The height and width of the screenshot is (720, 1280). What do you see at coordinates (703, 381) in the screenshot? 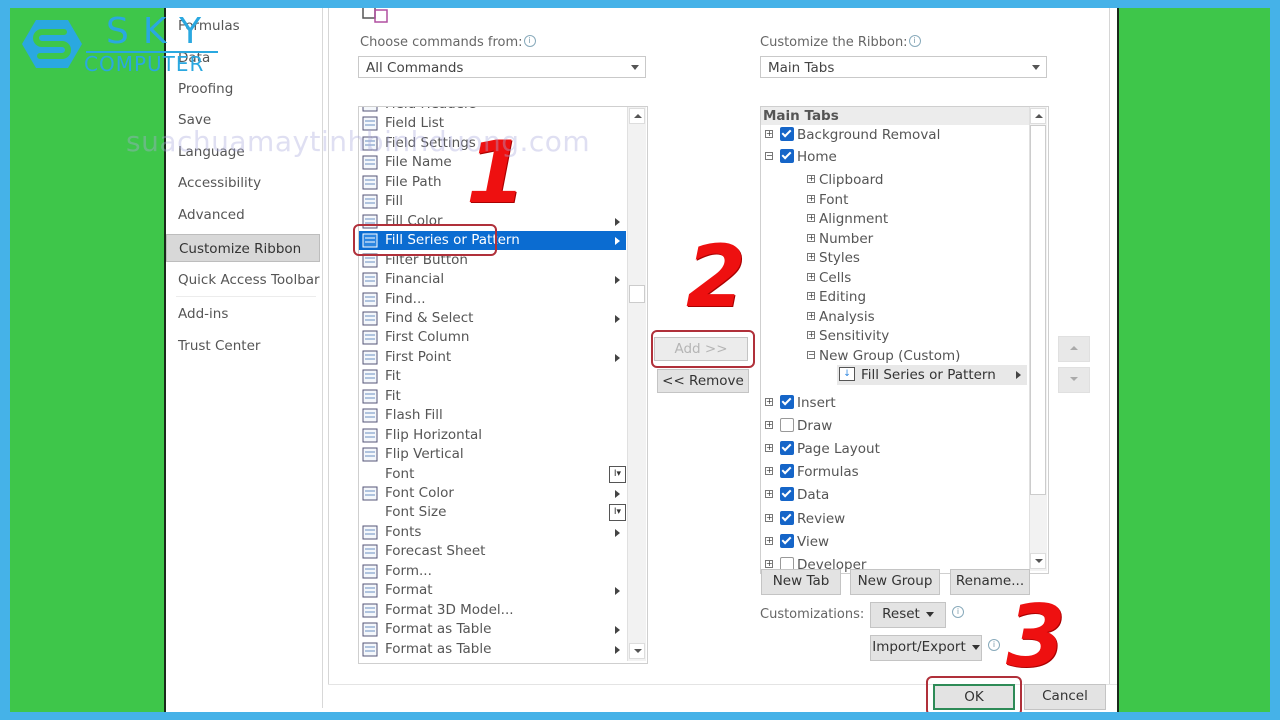
I see `remove-button: << Remove` at bounding box center [703, 381].